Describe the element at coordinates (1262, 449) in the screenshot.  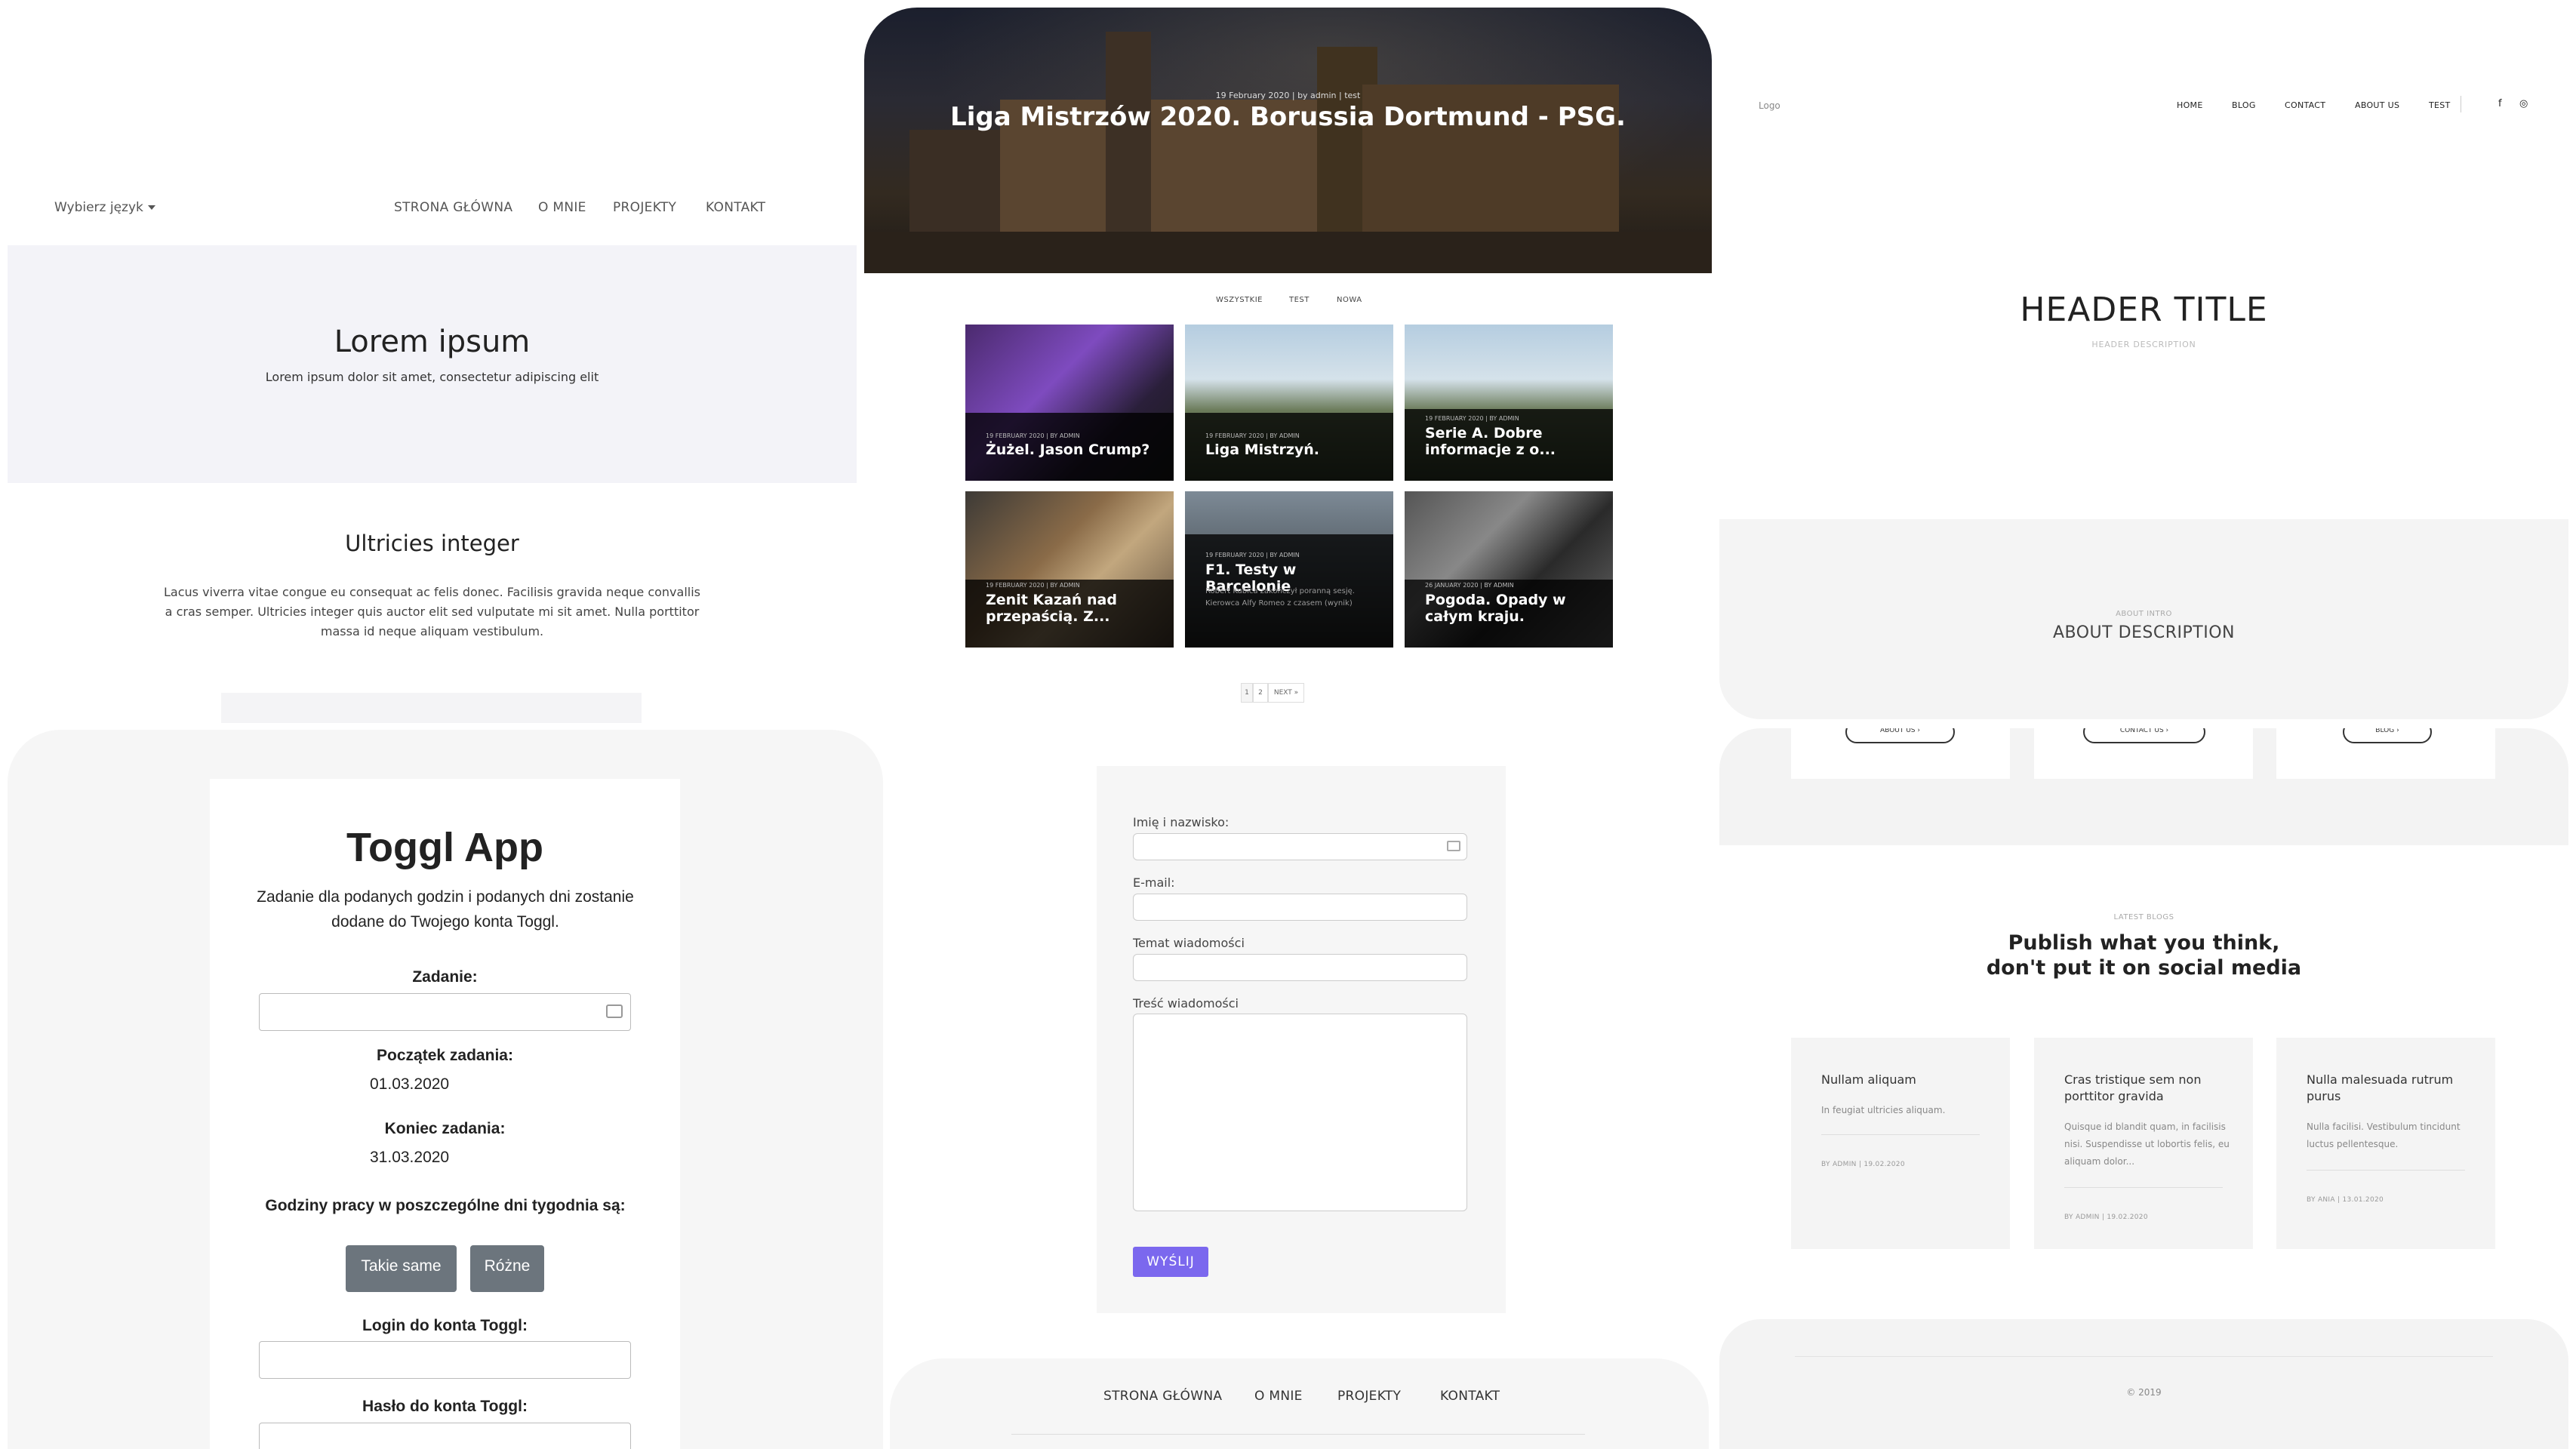
I see `post-title: Liga Mistrzyń.` at that location.